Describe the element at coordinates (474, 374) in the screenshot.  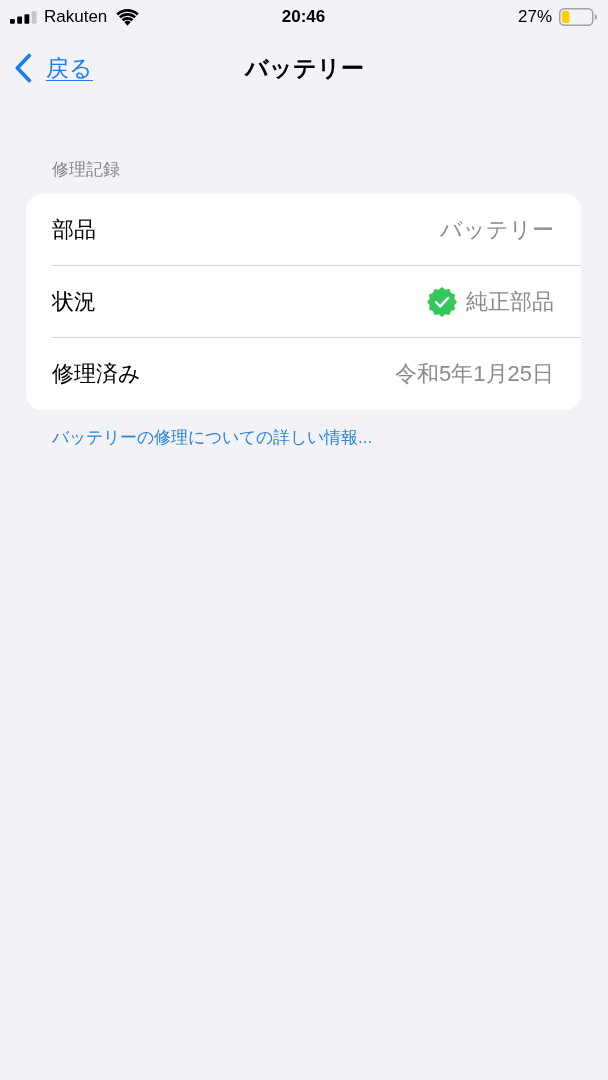
I see `row-value: 令和5年1月25日` at that location.